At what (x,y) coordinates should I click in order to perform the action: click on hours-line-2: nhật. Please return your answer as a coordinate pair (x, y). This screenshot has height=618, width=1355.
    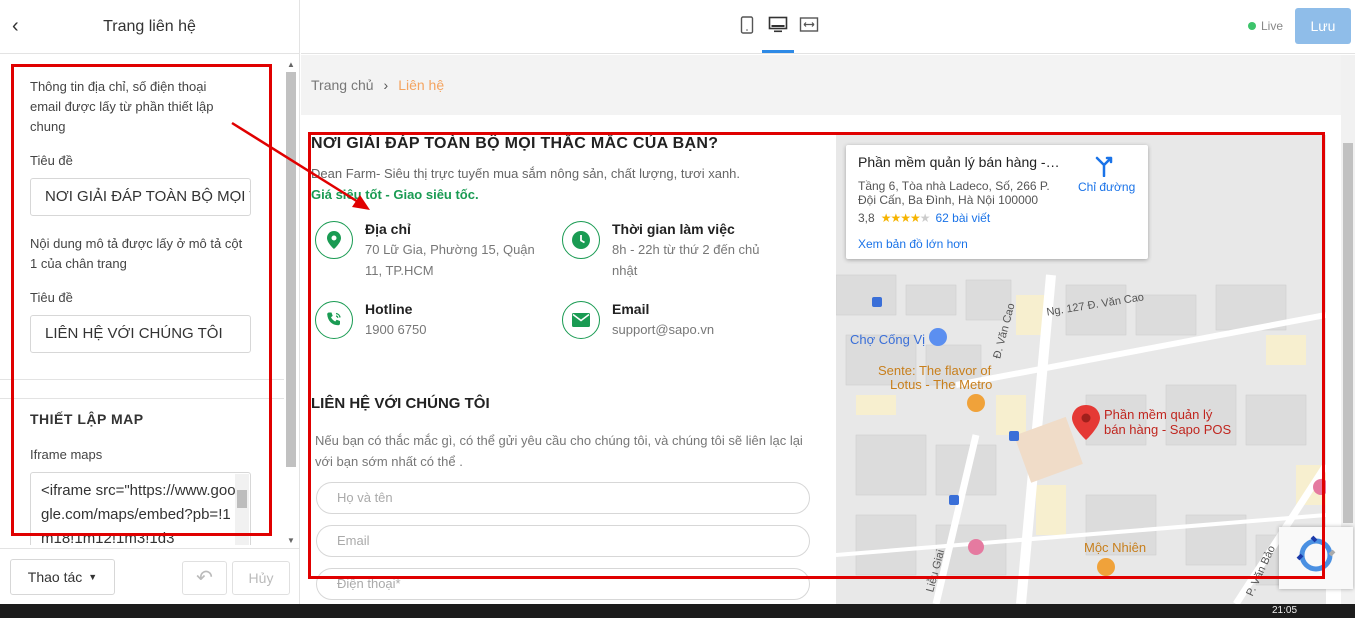
    Looking at the image, I should click on (625, 270).